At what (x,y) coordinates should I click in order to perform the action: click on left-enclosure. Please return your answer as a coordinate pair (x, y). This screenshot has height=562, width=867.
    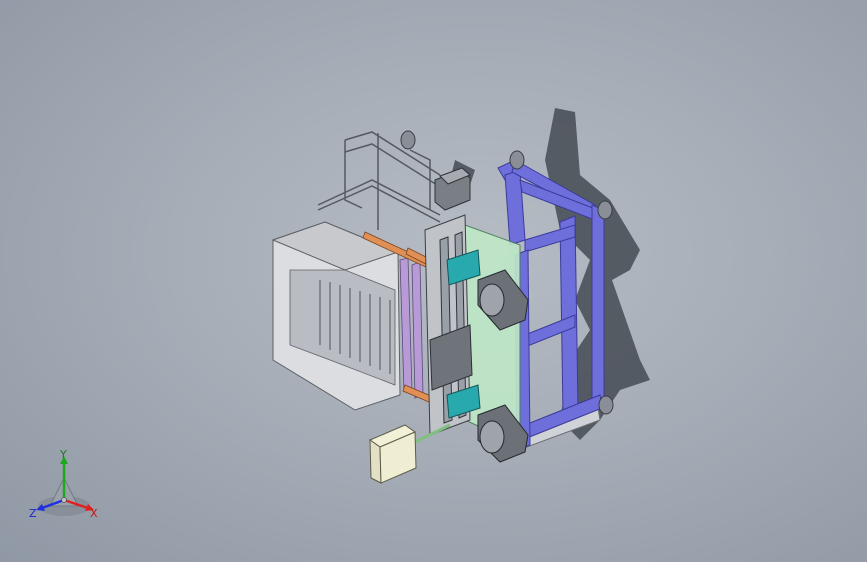
    Looking at the image, I should click on (336, 316).